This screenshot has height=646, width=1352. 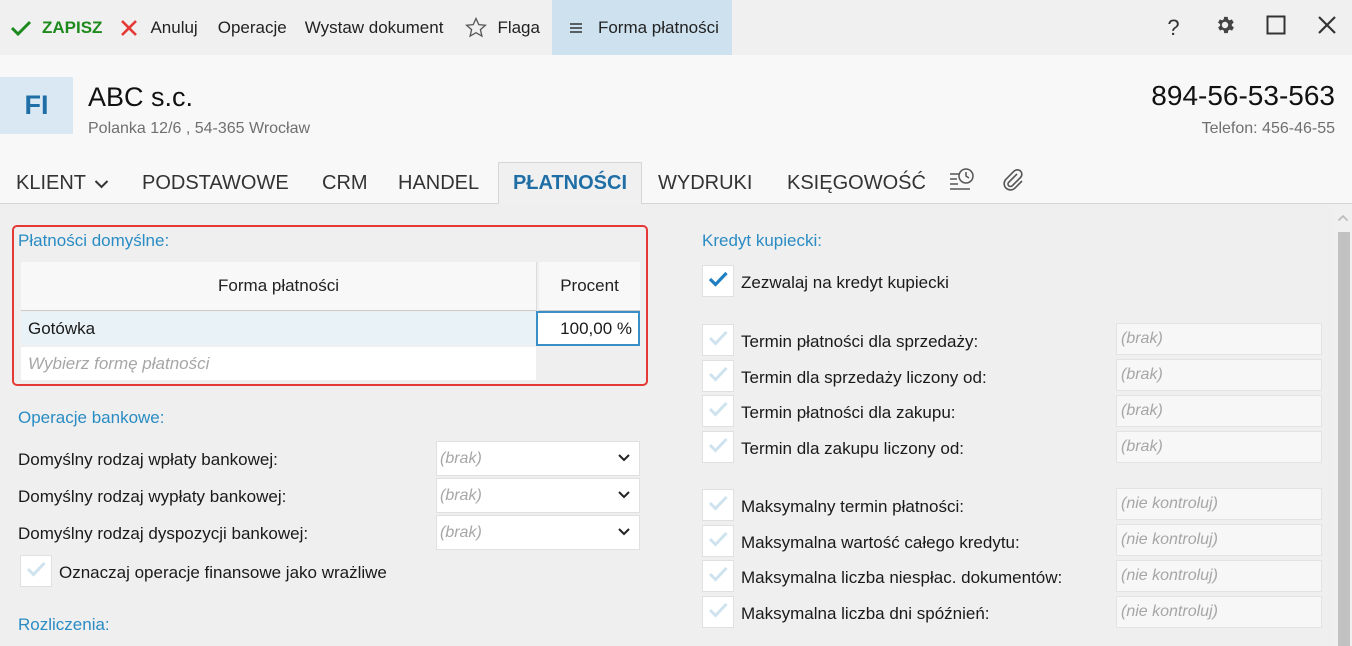 What do you see at coordinates (461, 458) in the screenshot?
I see `deposit-type-value: (brak)` at bounding box center [461, 458].